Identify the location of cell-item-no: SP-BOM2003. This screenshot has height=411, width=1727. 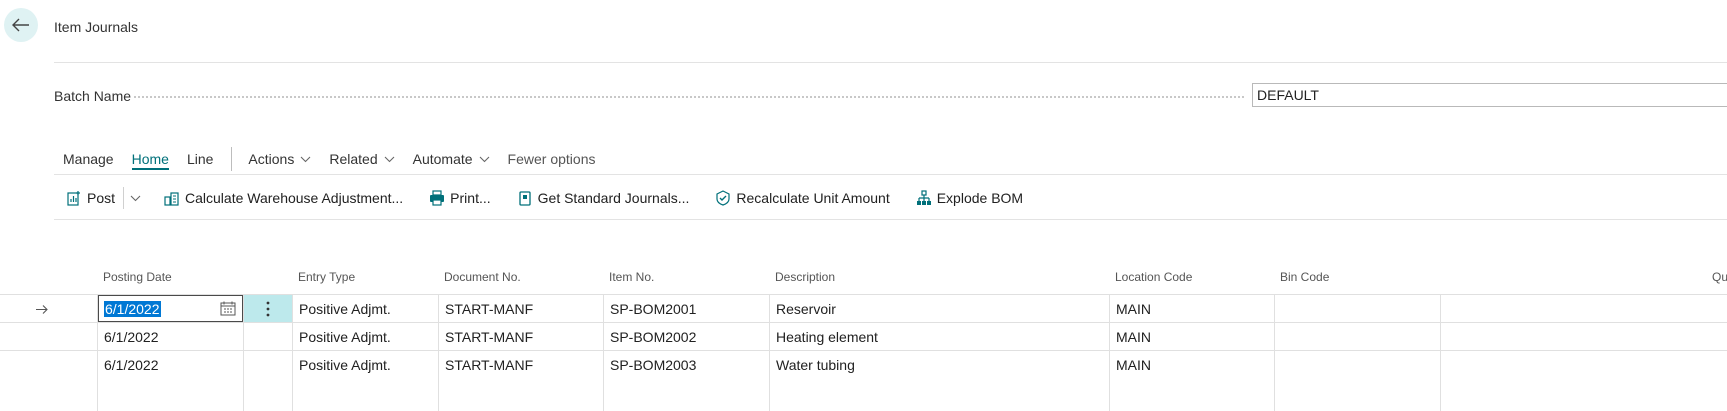
(653, 365).